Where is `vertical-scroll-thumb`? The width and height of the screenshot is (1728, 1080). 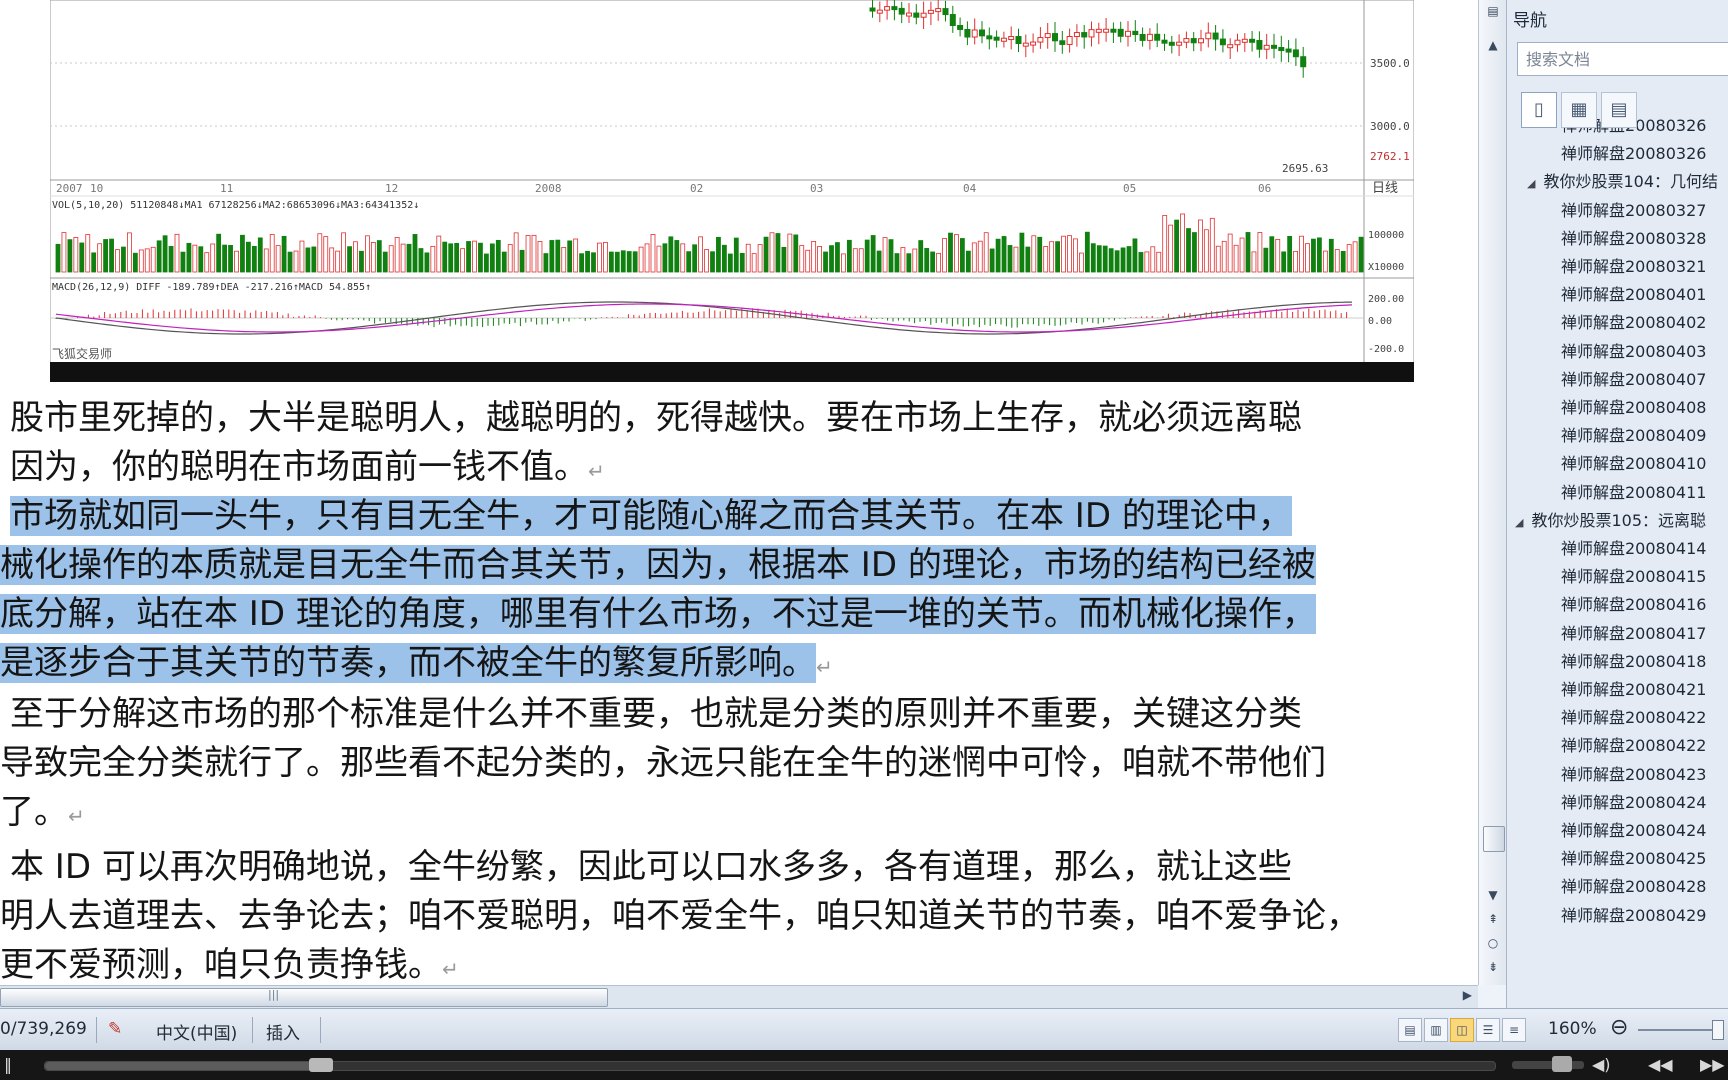 vertical-scroll-thumb is located at coordinates (1494, 839).